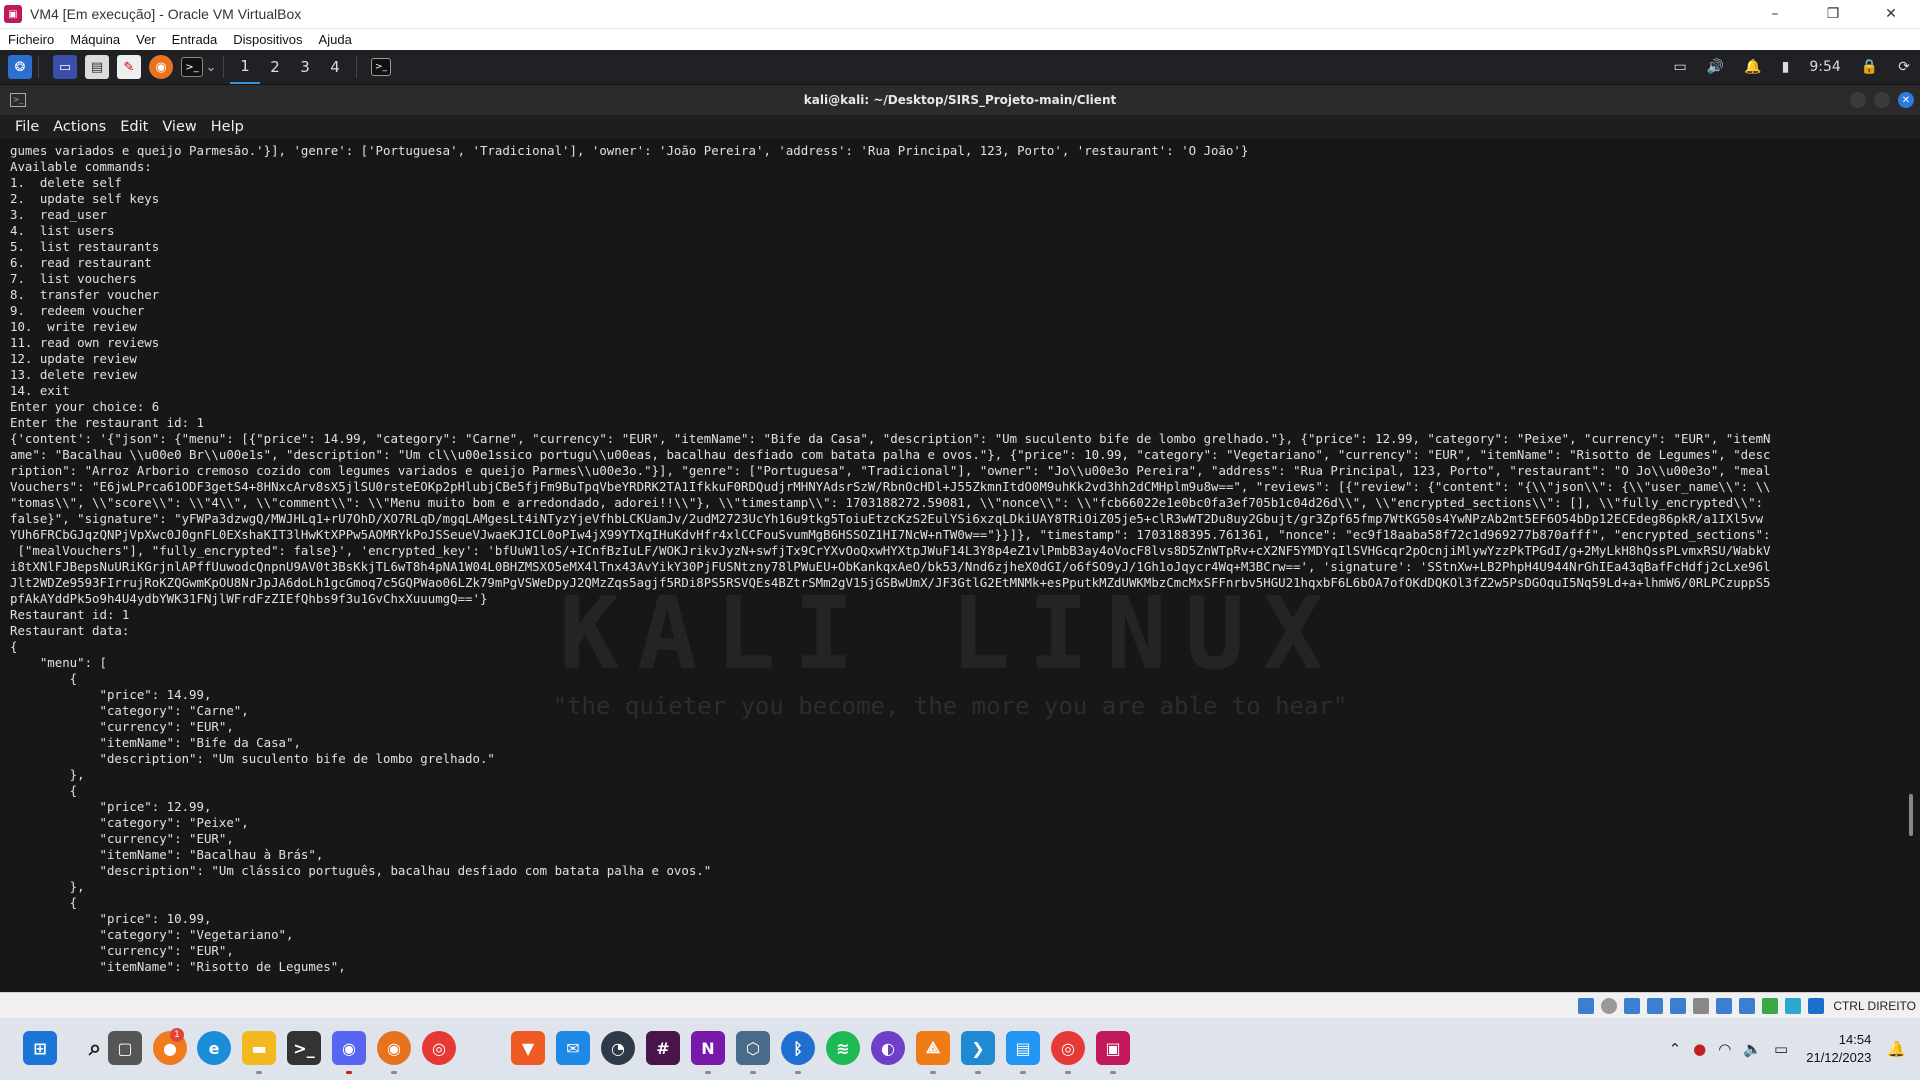 The image size is (1920, 1080). Describe the element at coordinates (214, 1048) in the screenshot. I see `edge-icon: e` at that location.